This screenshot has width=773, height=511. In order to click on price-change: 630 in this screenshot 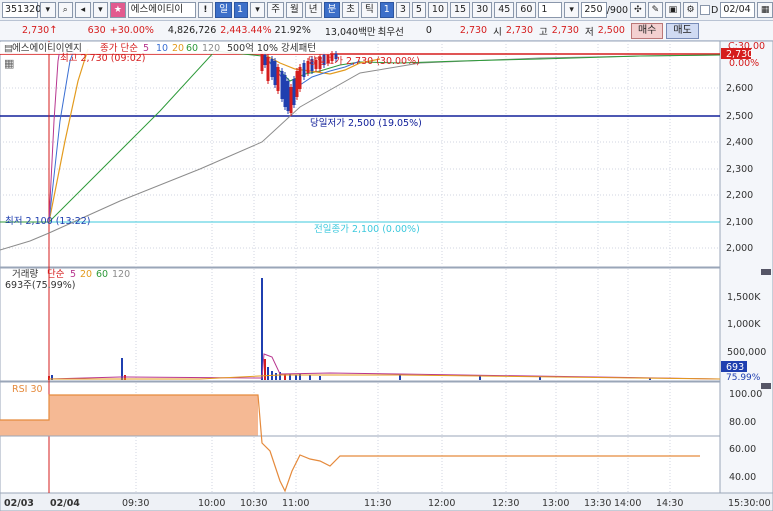, I will do `click(96, 30)`.